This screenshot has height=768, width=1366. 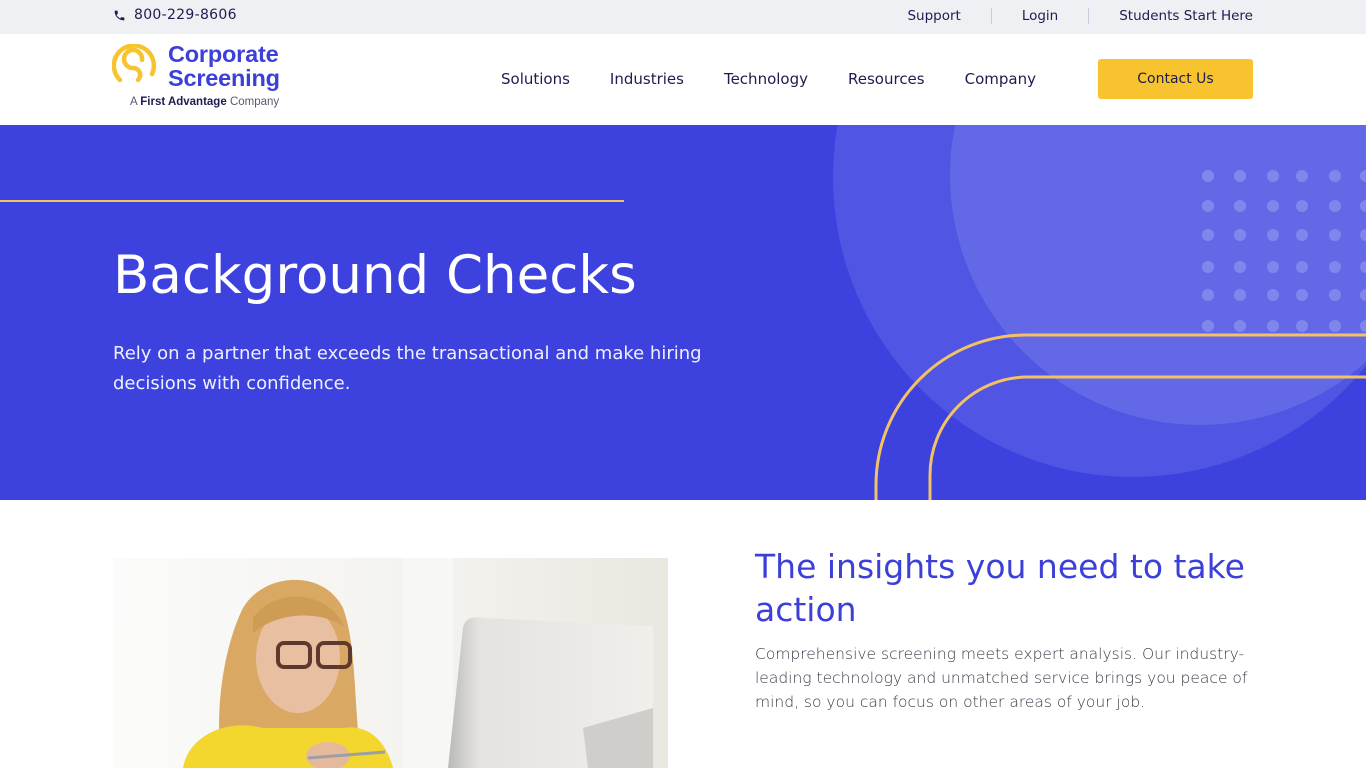 What do you see at coordinates (886, 79) in the screenshot?
I see `nav-resources: Resources` at bounding box center [886, 79].